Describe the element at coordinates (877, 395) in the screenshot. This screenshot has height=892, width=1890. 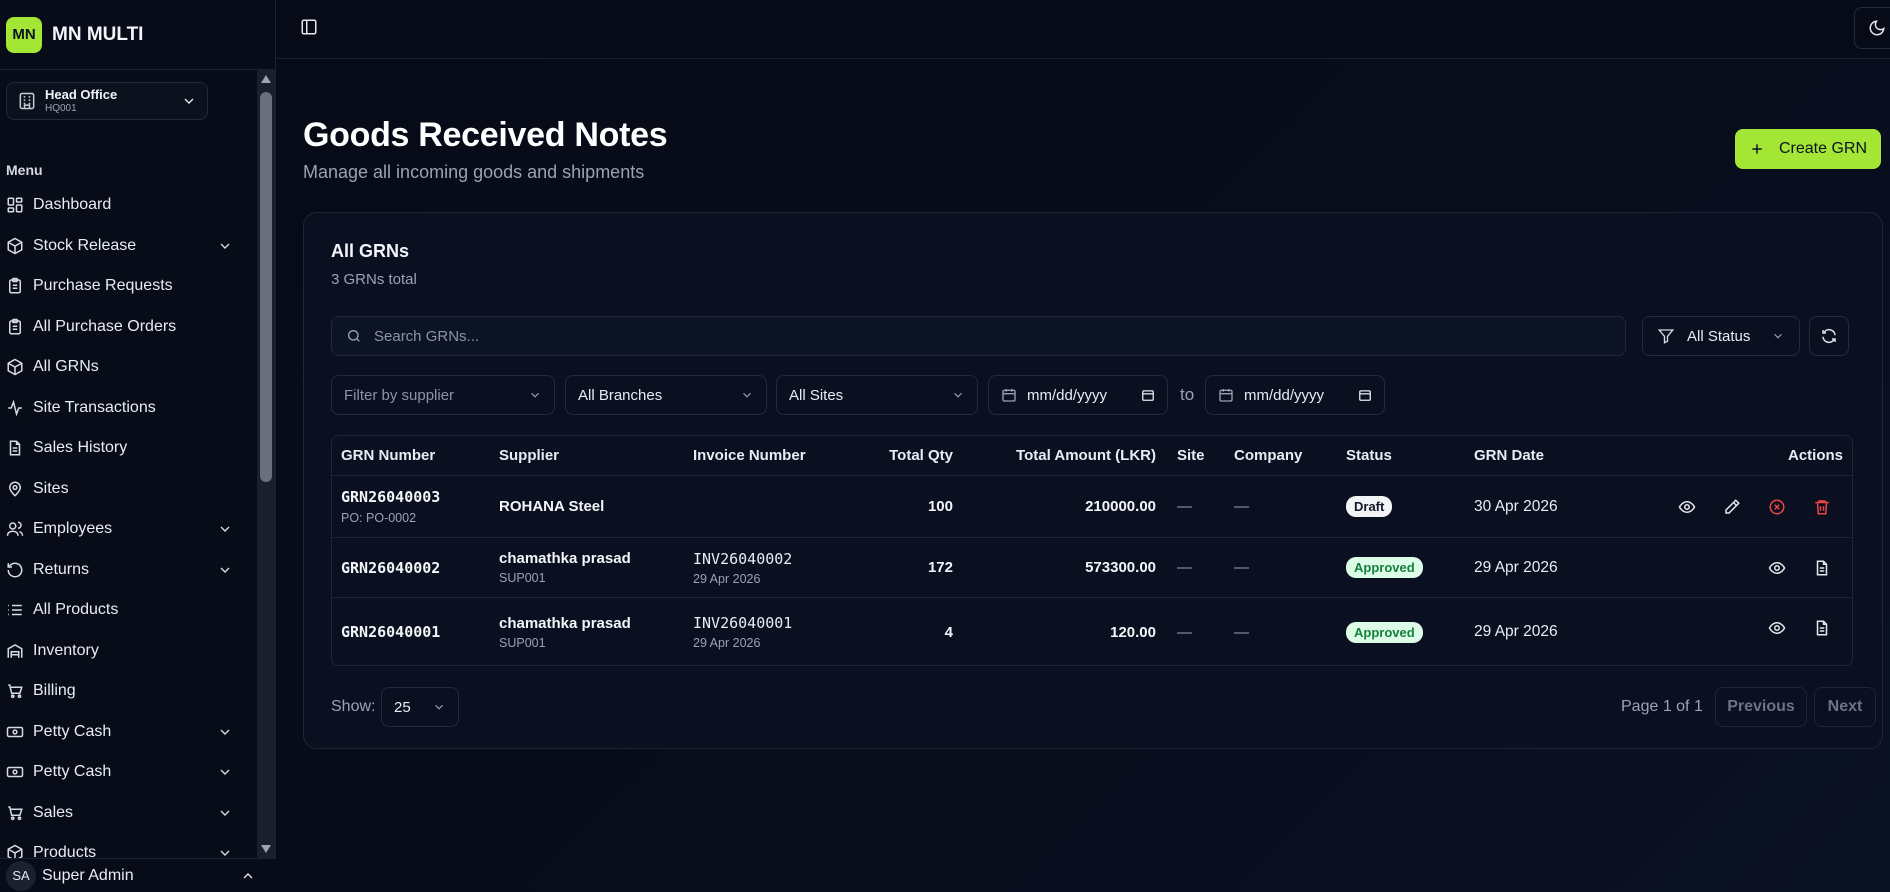
I see `site-filter-select: All Sites` at that location.